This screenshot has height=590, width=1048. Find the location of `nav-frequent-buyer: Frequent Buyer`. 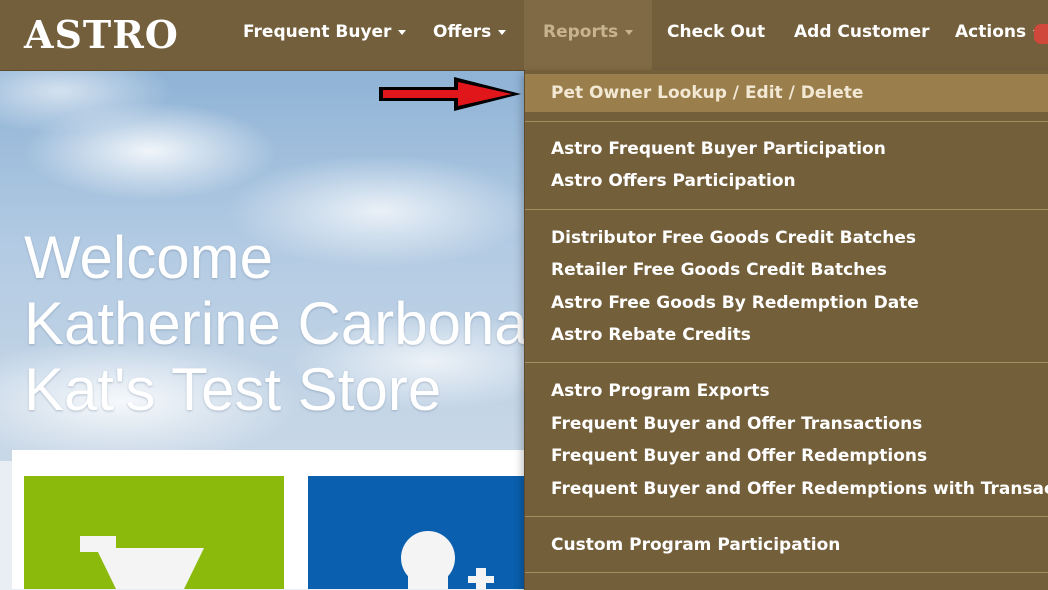

nav-frequent-buyer: Frequent Buyer is located at coordinates (325, 32).